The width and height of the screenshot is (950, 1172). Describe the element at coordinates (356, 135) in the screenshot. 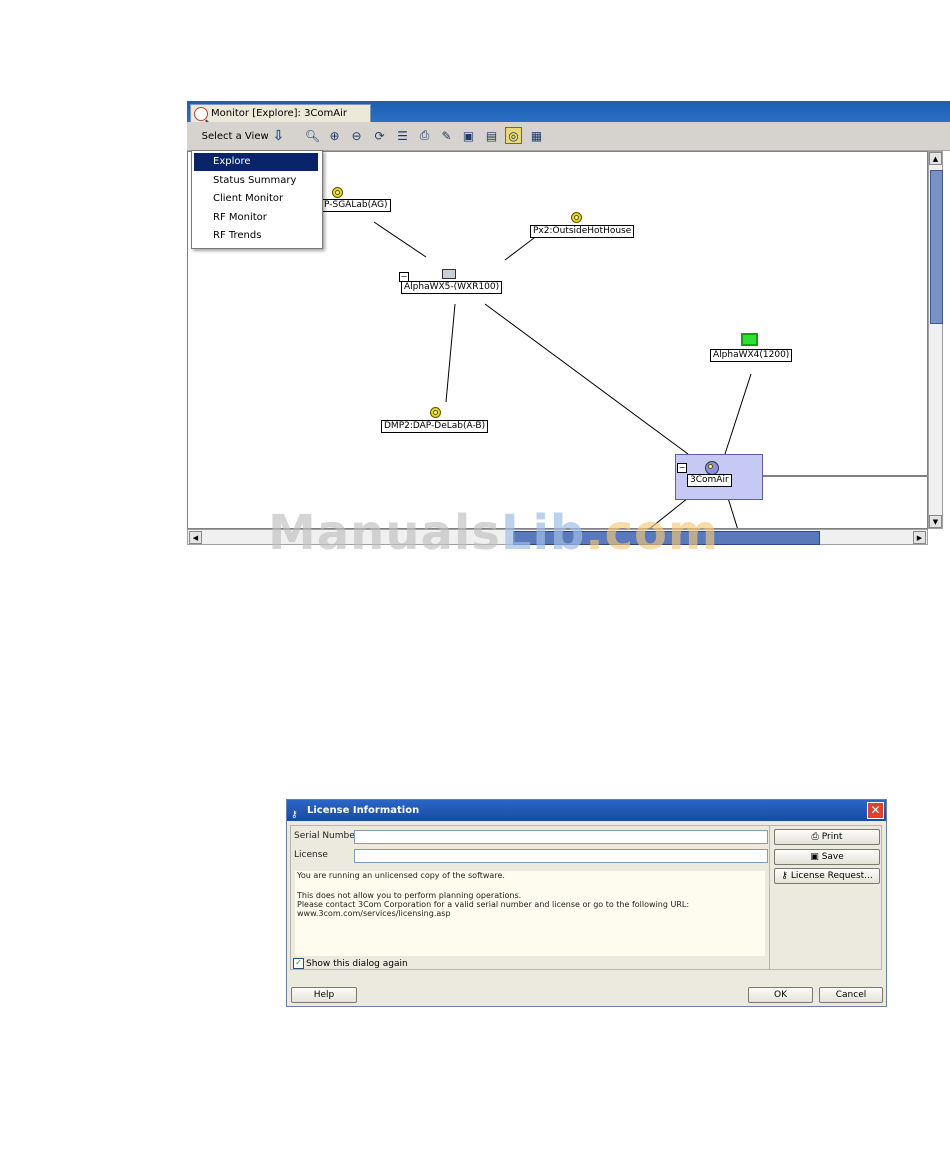

I see `zoom-out-icon: ⊖` at that location.